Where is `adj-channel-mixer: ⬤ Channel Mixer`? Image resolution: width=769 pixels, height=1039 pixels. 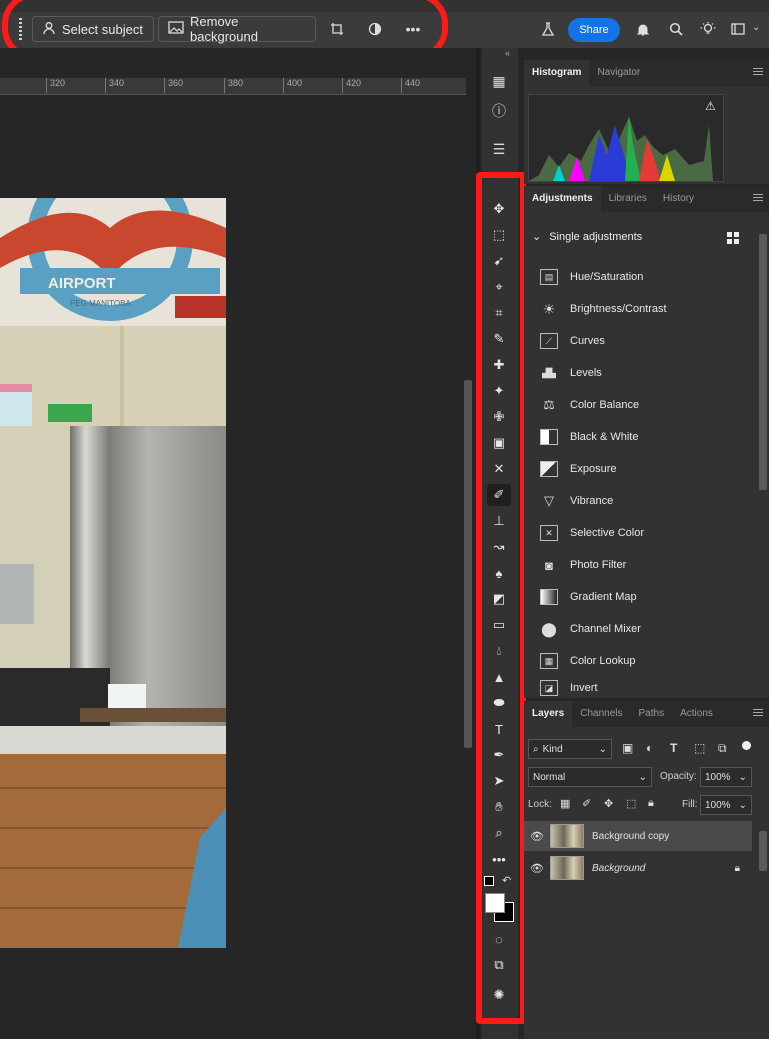 adj-channel-mixer: ⬤ Channel Mixer is located at coordinates (590, 629).